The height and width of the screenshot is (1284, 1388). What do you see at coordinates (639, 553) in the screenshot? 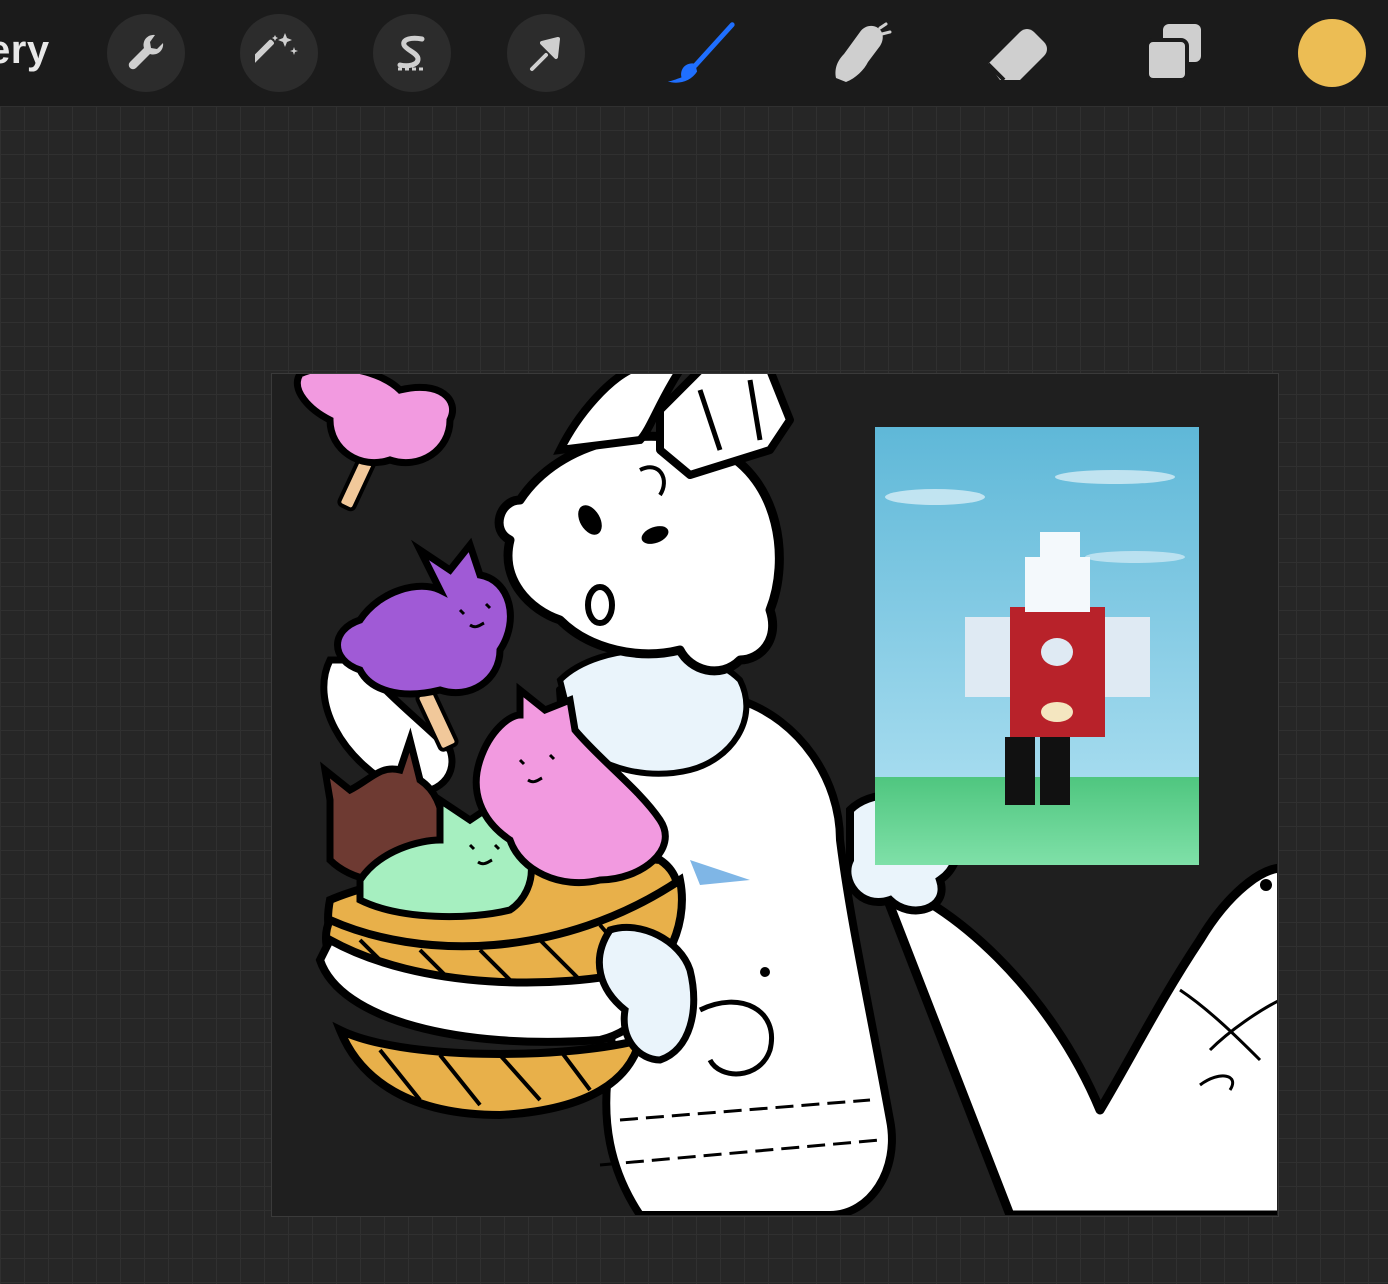
I see `character-head` at bounding box center [639, 553].